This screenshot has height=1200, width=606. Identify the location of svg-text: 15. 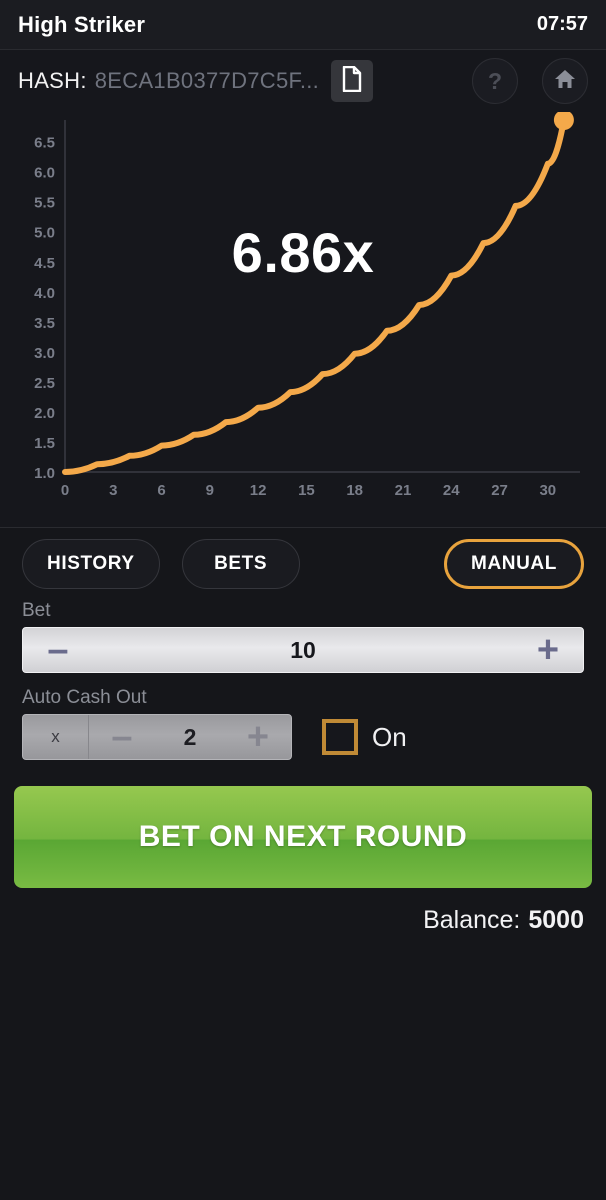
(306, 490).